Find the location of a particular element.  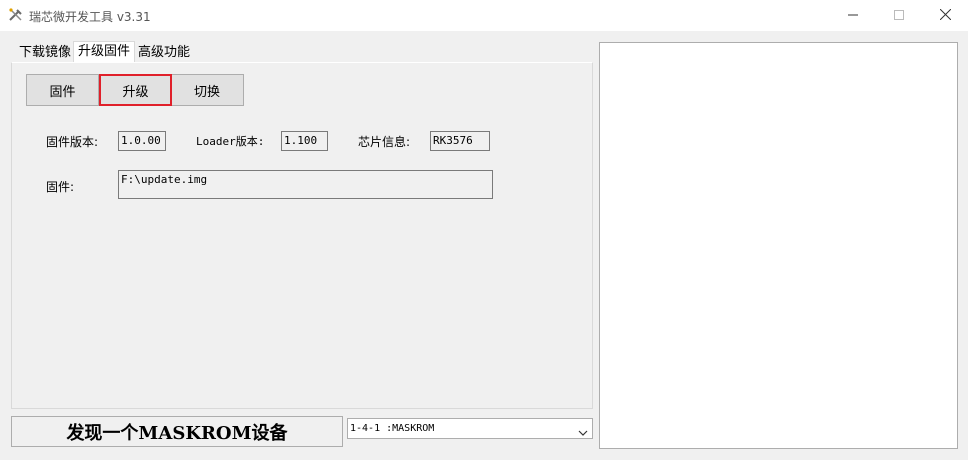

firmware-path-label: 固件: is located at coordinates (60, 187).